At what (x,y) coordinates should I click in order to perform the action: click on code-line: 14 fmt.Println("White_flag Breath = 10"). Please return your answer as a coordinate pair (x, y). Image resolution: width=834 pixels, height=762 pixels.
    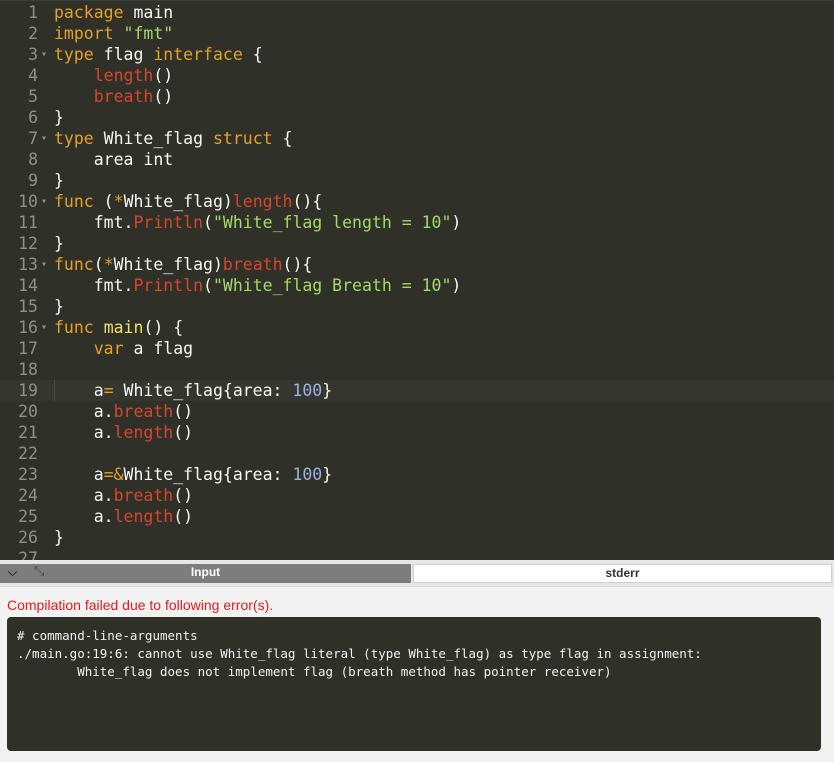
    Looking at the image, I should click on (417, 285).